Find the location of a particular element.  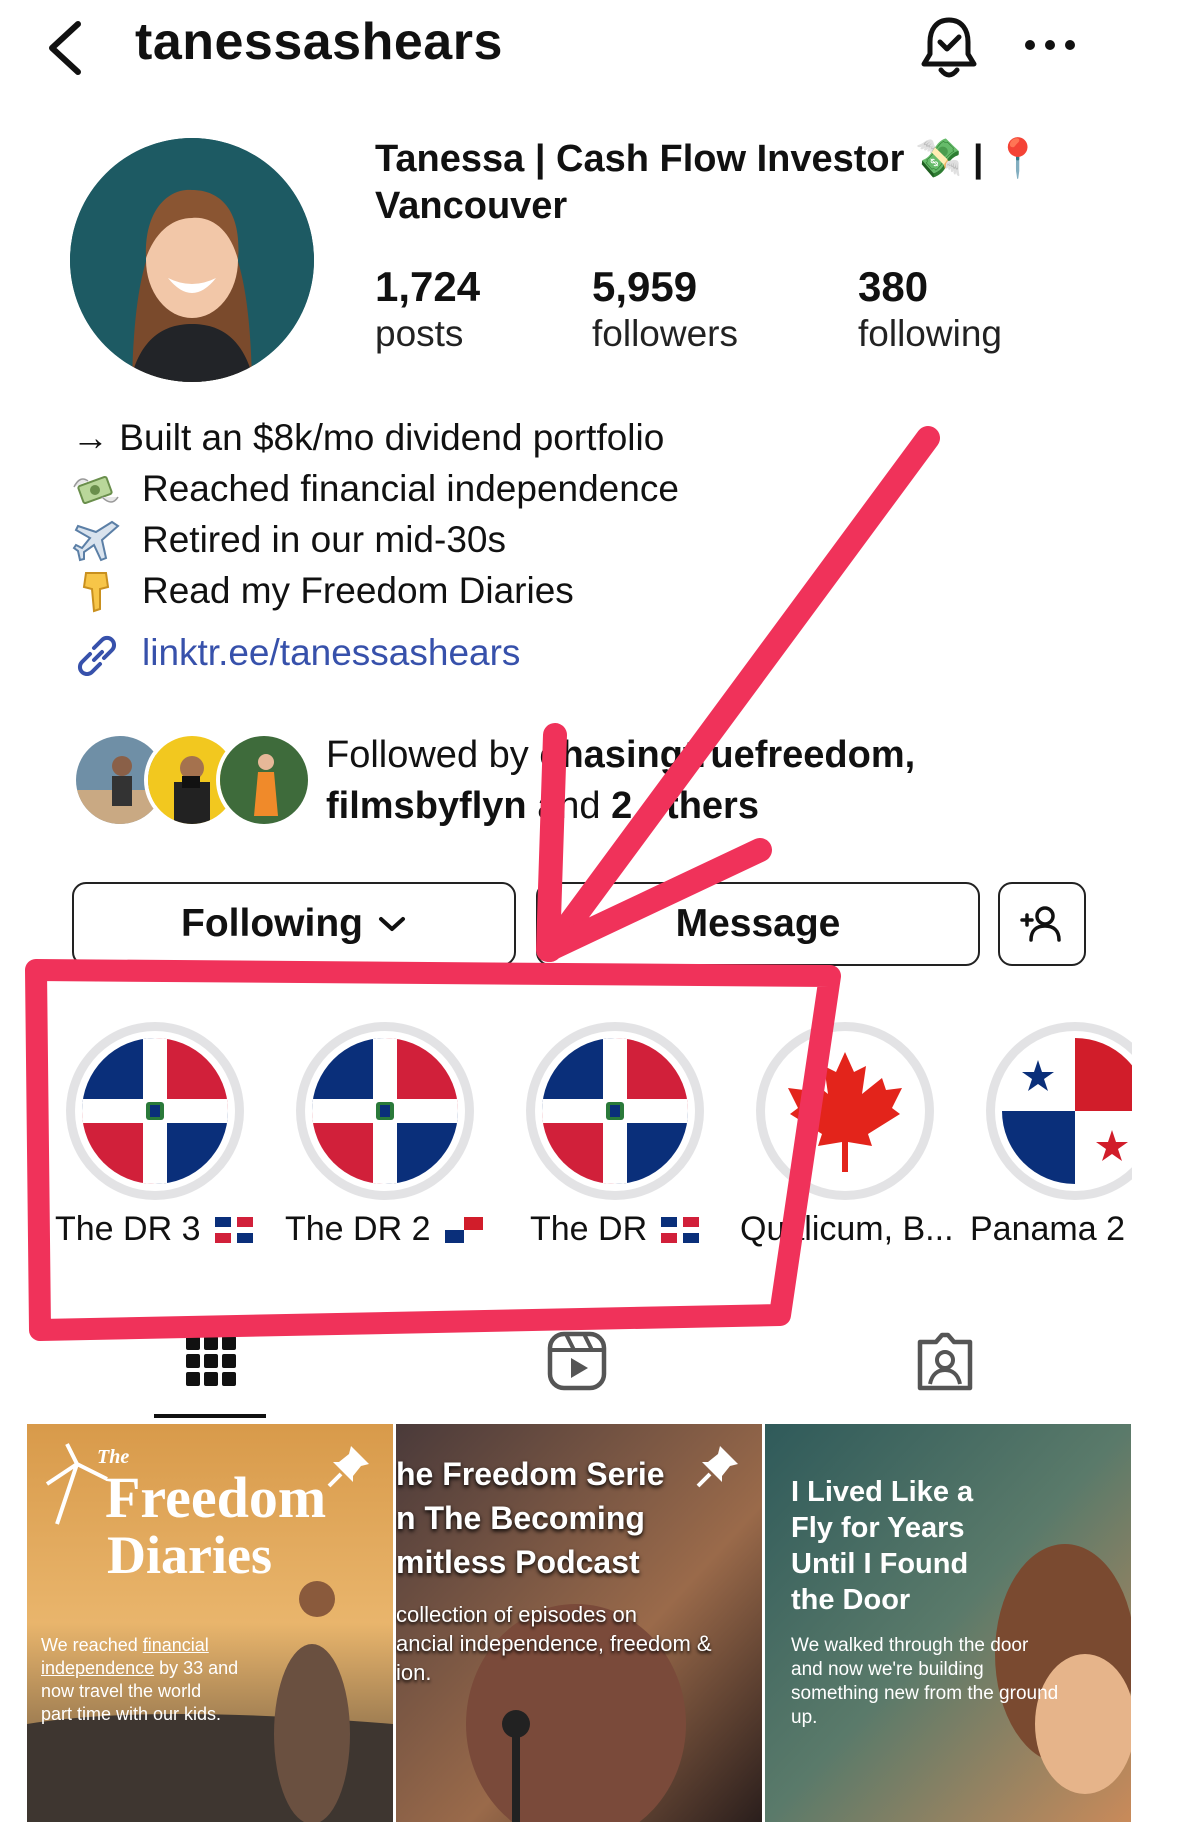

bio-link-text: linktr.ee/tanessashears is located at coordinates (331, 653).